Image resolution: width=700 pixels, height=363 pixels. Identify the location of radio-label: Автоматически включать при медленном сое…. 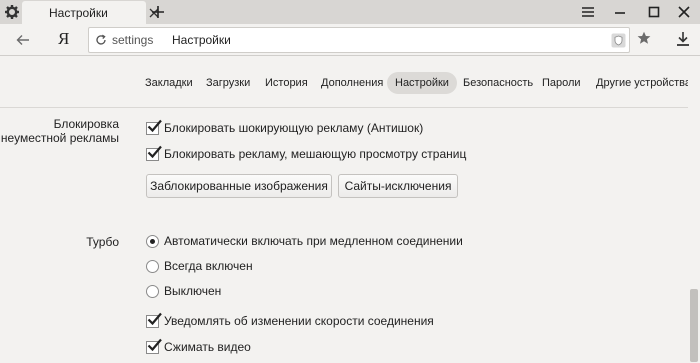
(313, 241).